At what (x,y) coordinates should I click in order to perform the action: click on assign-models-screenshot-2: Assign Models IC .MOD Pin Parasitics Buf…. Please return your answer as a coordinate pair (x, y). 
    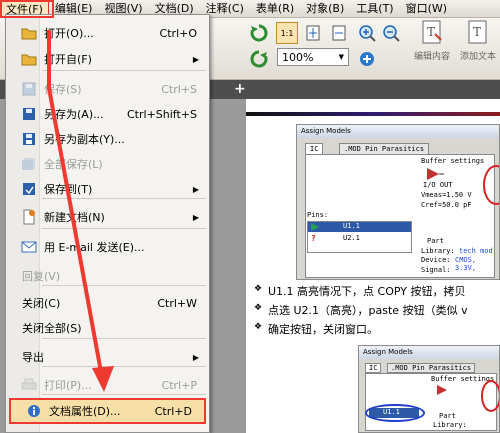
    Looking at the image, I should click on (429, 389).